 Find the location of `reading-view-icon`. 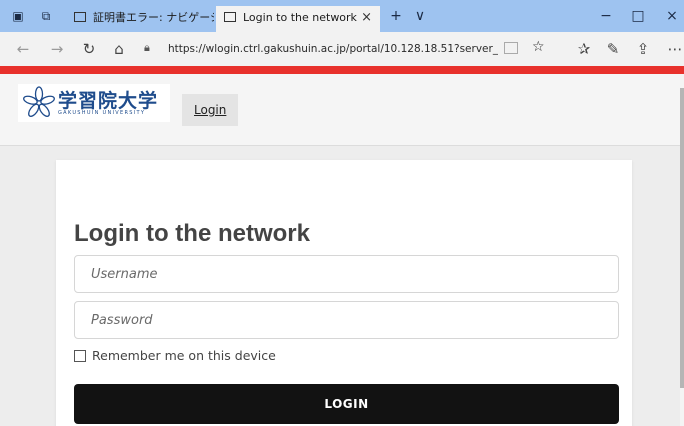

reading-view-icon is located at coordinates (511, 48).